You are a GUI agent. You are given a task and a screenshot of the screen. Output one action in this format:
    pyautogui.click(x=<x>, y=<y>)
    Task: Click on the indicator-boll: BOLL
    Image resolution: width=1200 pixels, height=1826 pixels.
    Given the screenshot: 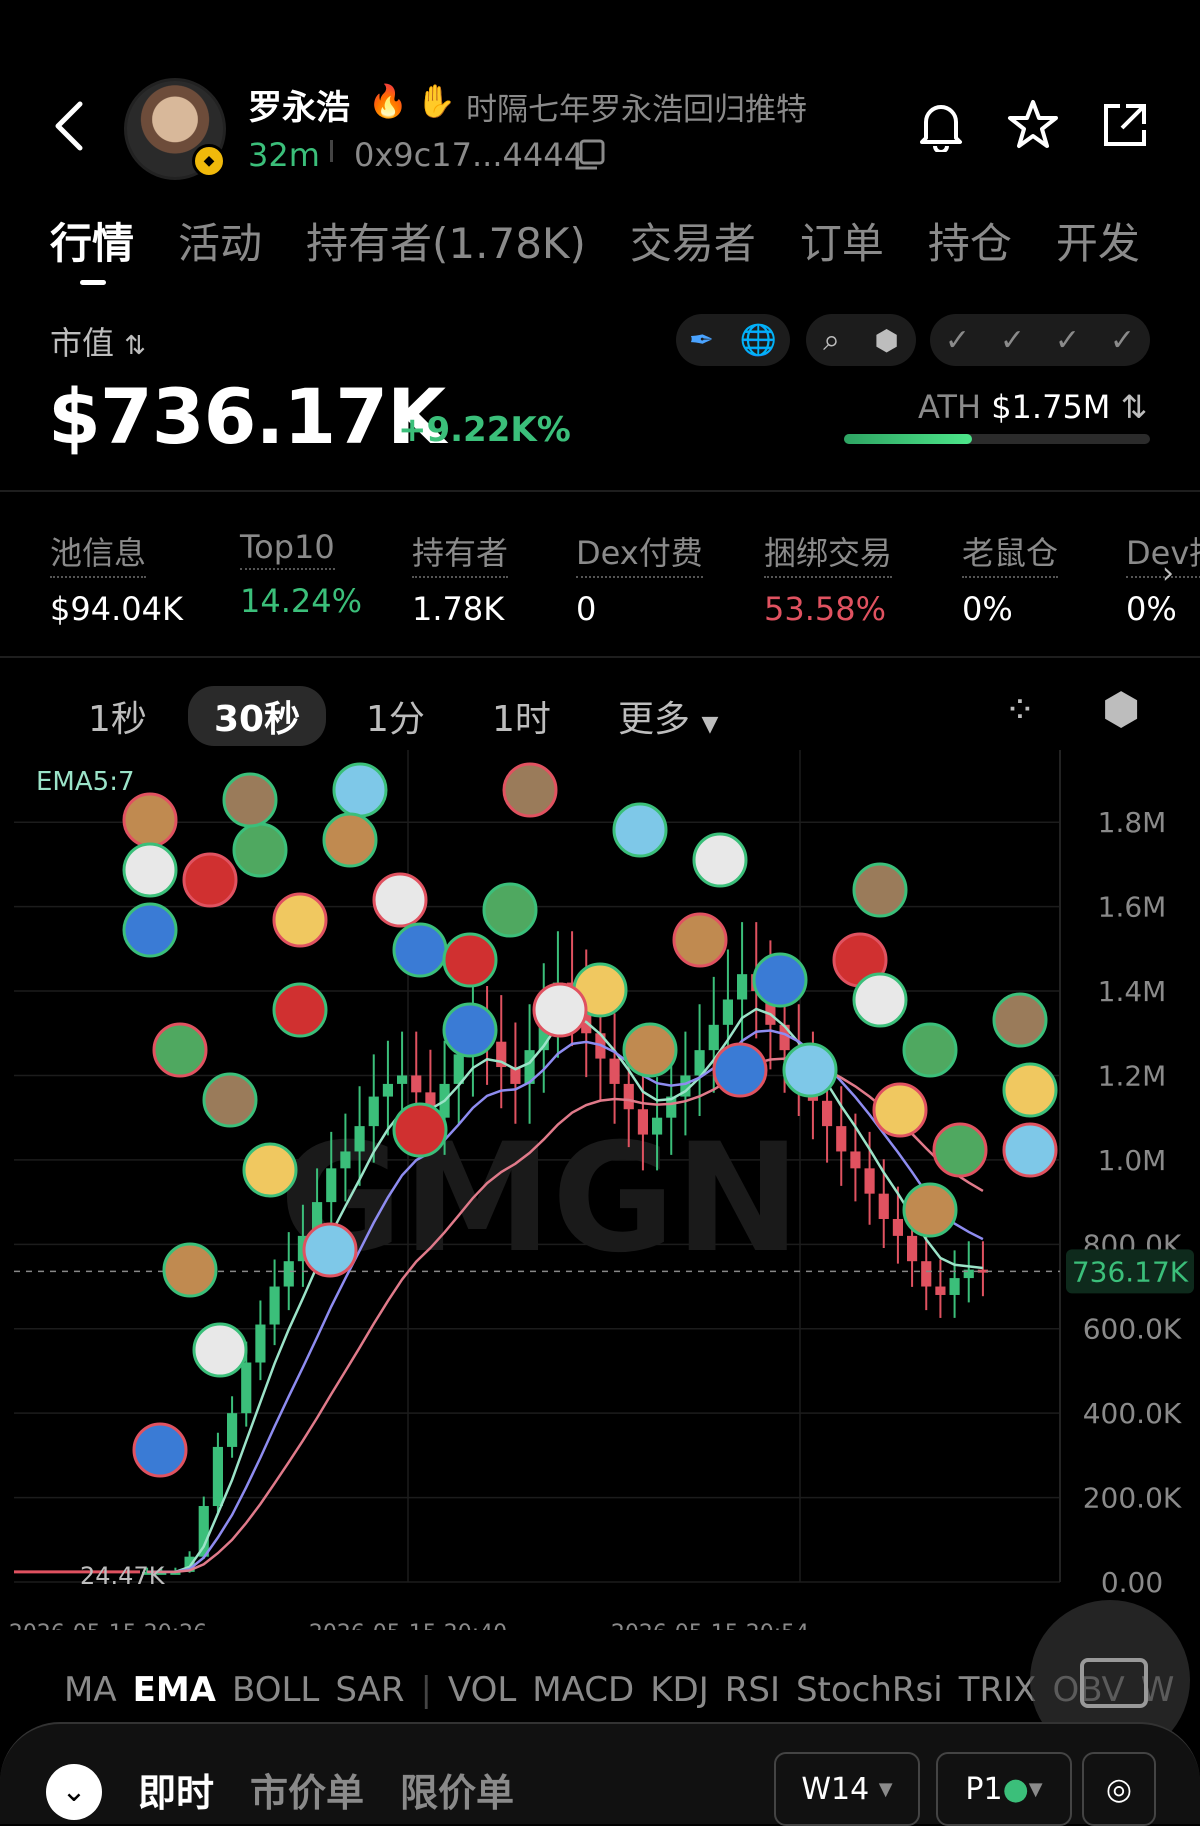 What is the action you would take?
    pyautogui.click(x=275, y=1690)
    